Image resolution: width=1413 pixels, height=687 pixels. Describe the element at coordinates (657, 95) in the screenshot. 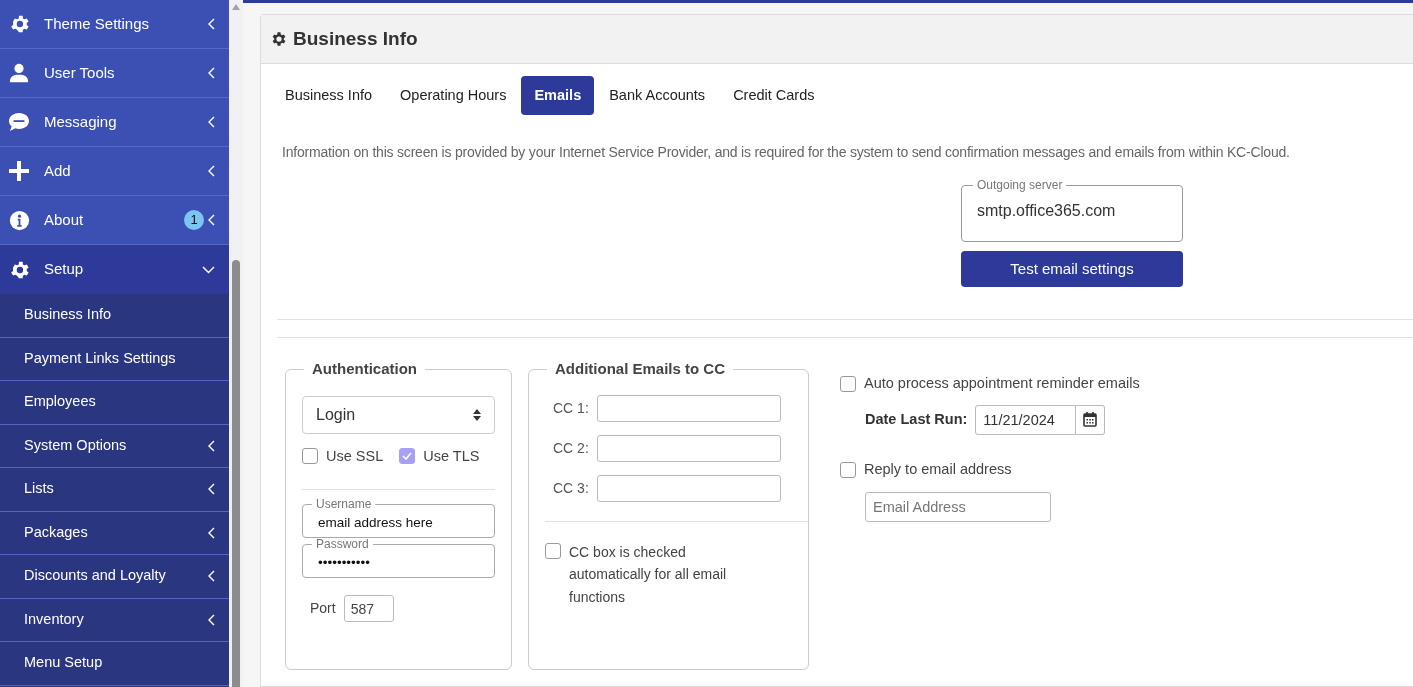

I see `tab: Bank Accounts` at that location.